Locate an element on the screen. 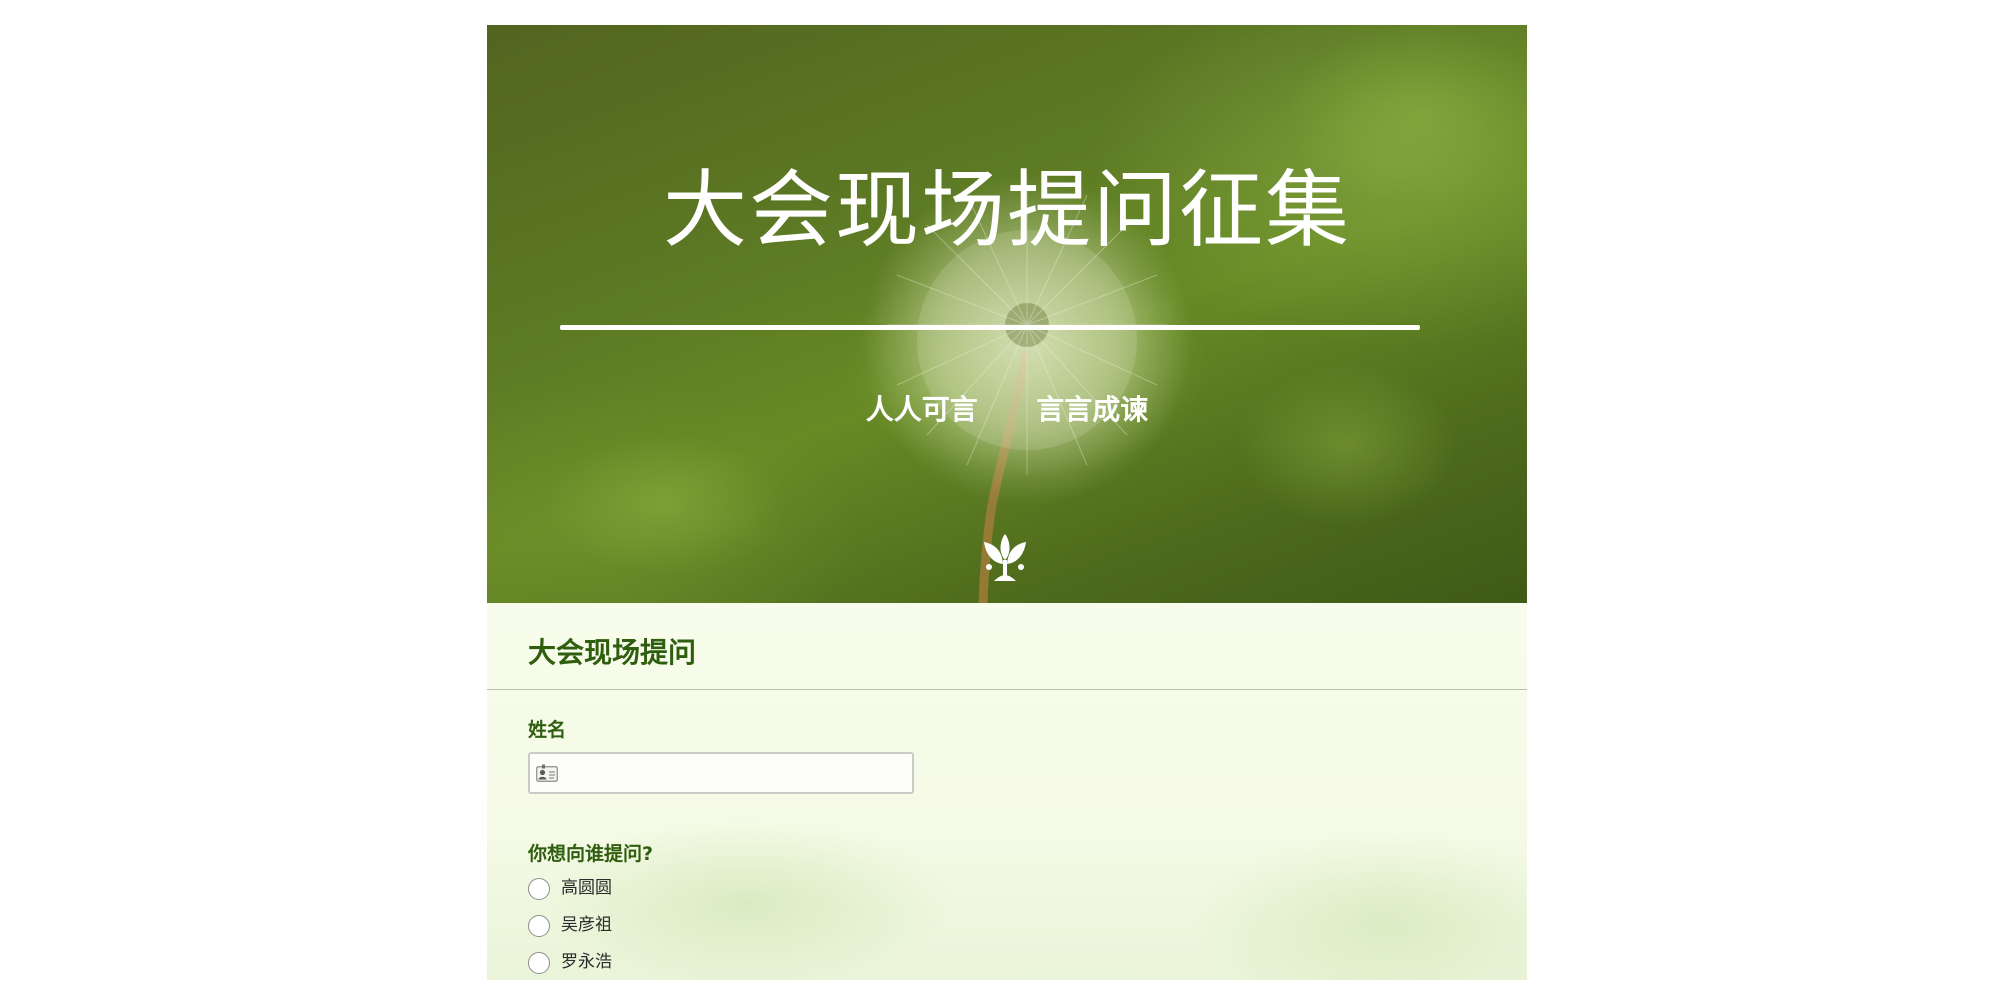 The width and height of the screenshot is (2000, 1000). form-title: 大会现场提问 is located at coordinates (612, 652).